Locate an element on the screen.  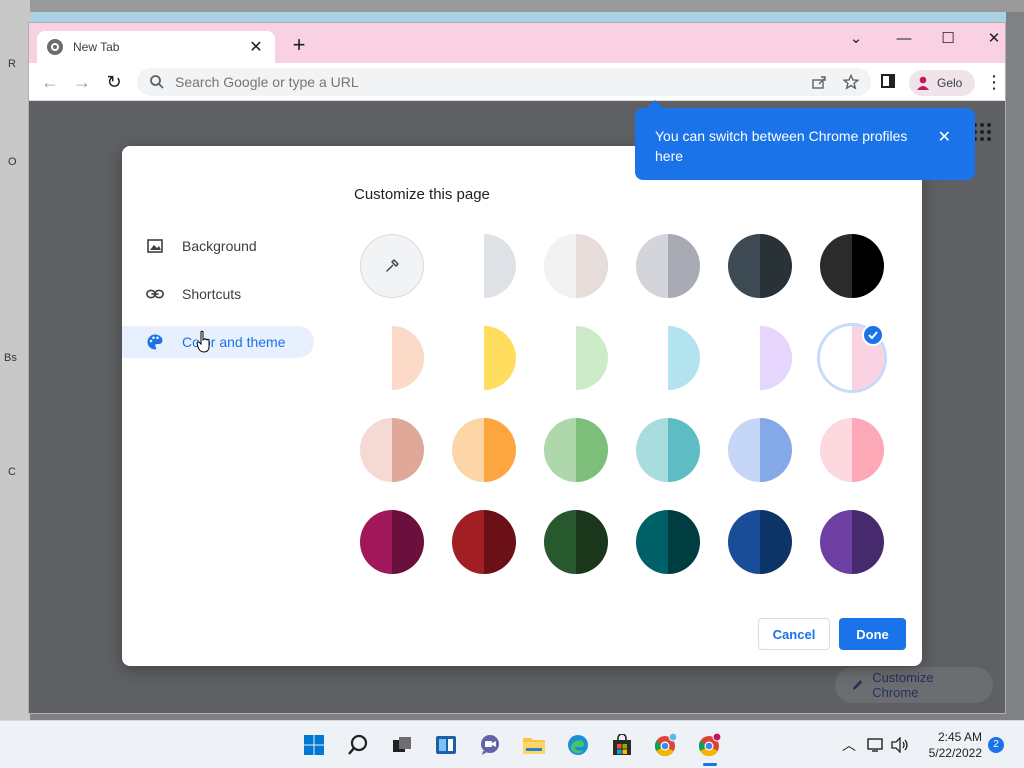
desktop-label: O is located at coordinates (12, 162).